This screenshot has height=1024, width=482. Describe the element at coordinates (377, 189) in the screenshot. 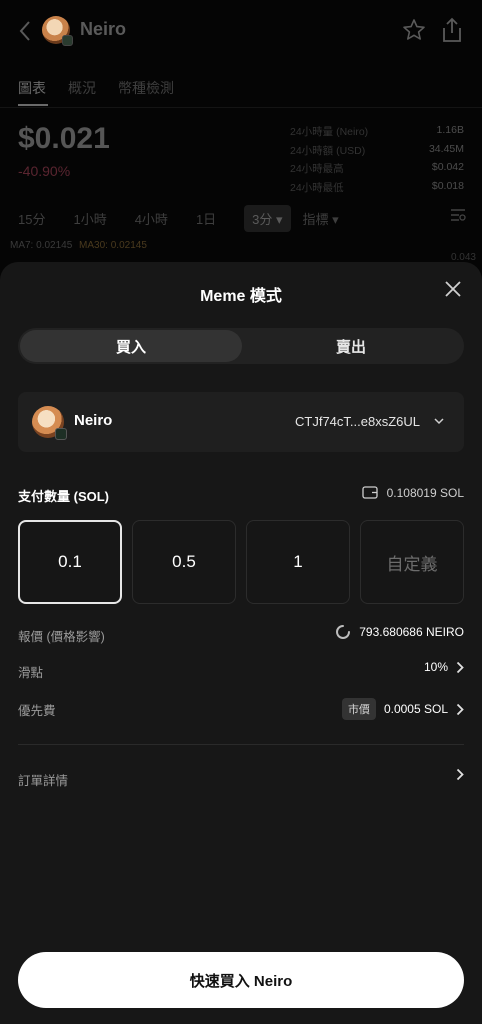

I see `stat-row: 24小時最低 $0.018` at that location.